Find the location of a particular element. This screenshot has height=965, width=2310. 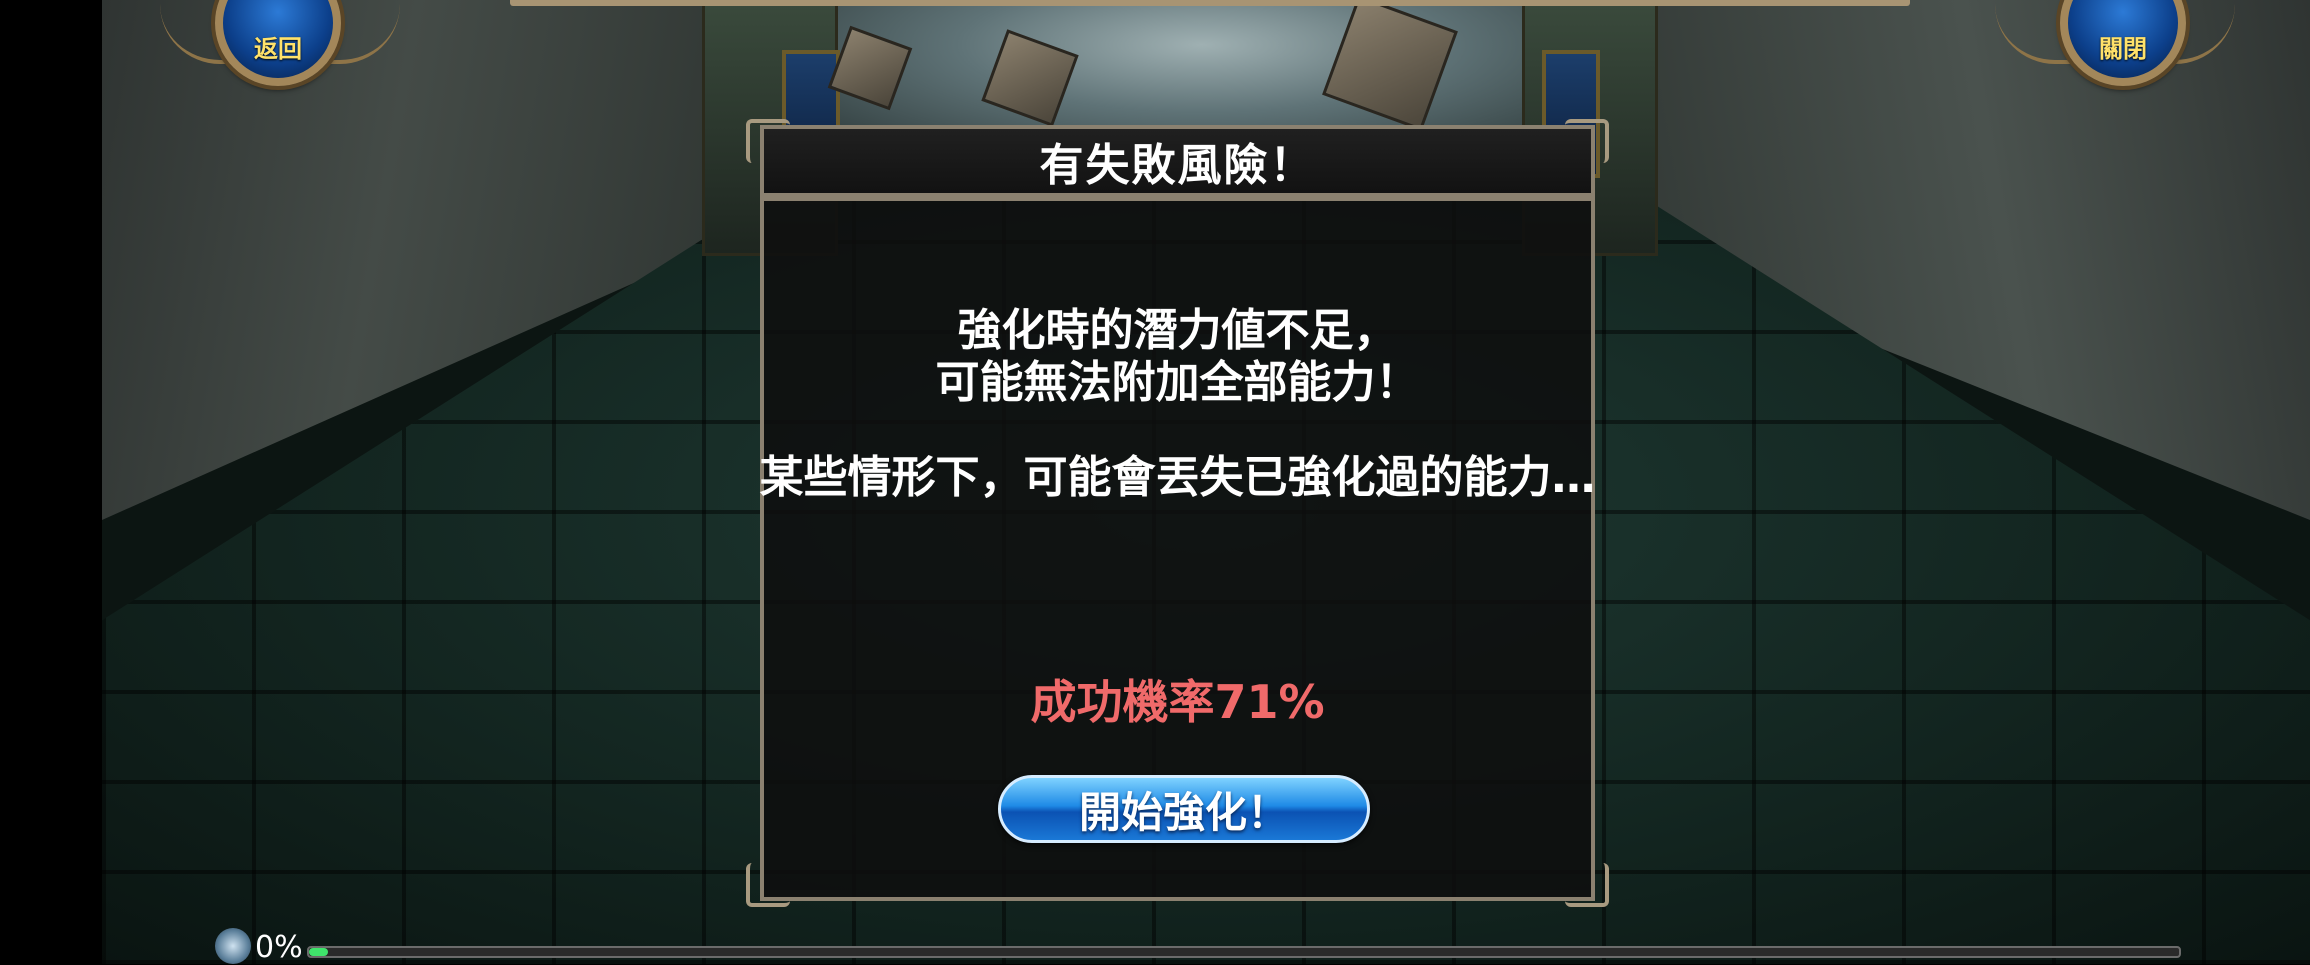

loading-progress: 0% is located at coordinates (1215, 946).